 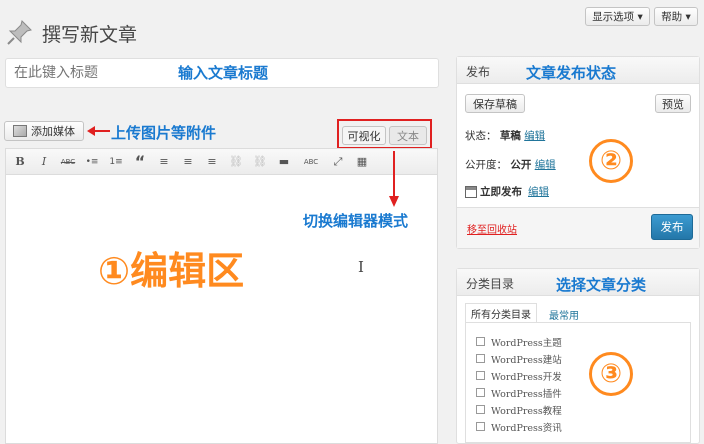 I want to click on visibility-row: 公开度： 公开 编辑, so click(x=510, y=164).